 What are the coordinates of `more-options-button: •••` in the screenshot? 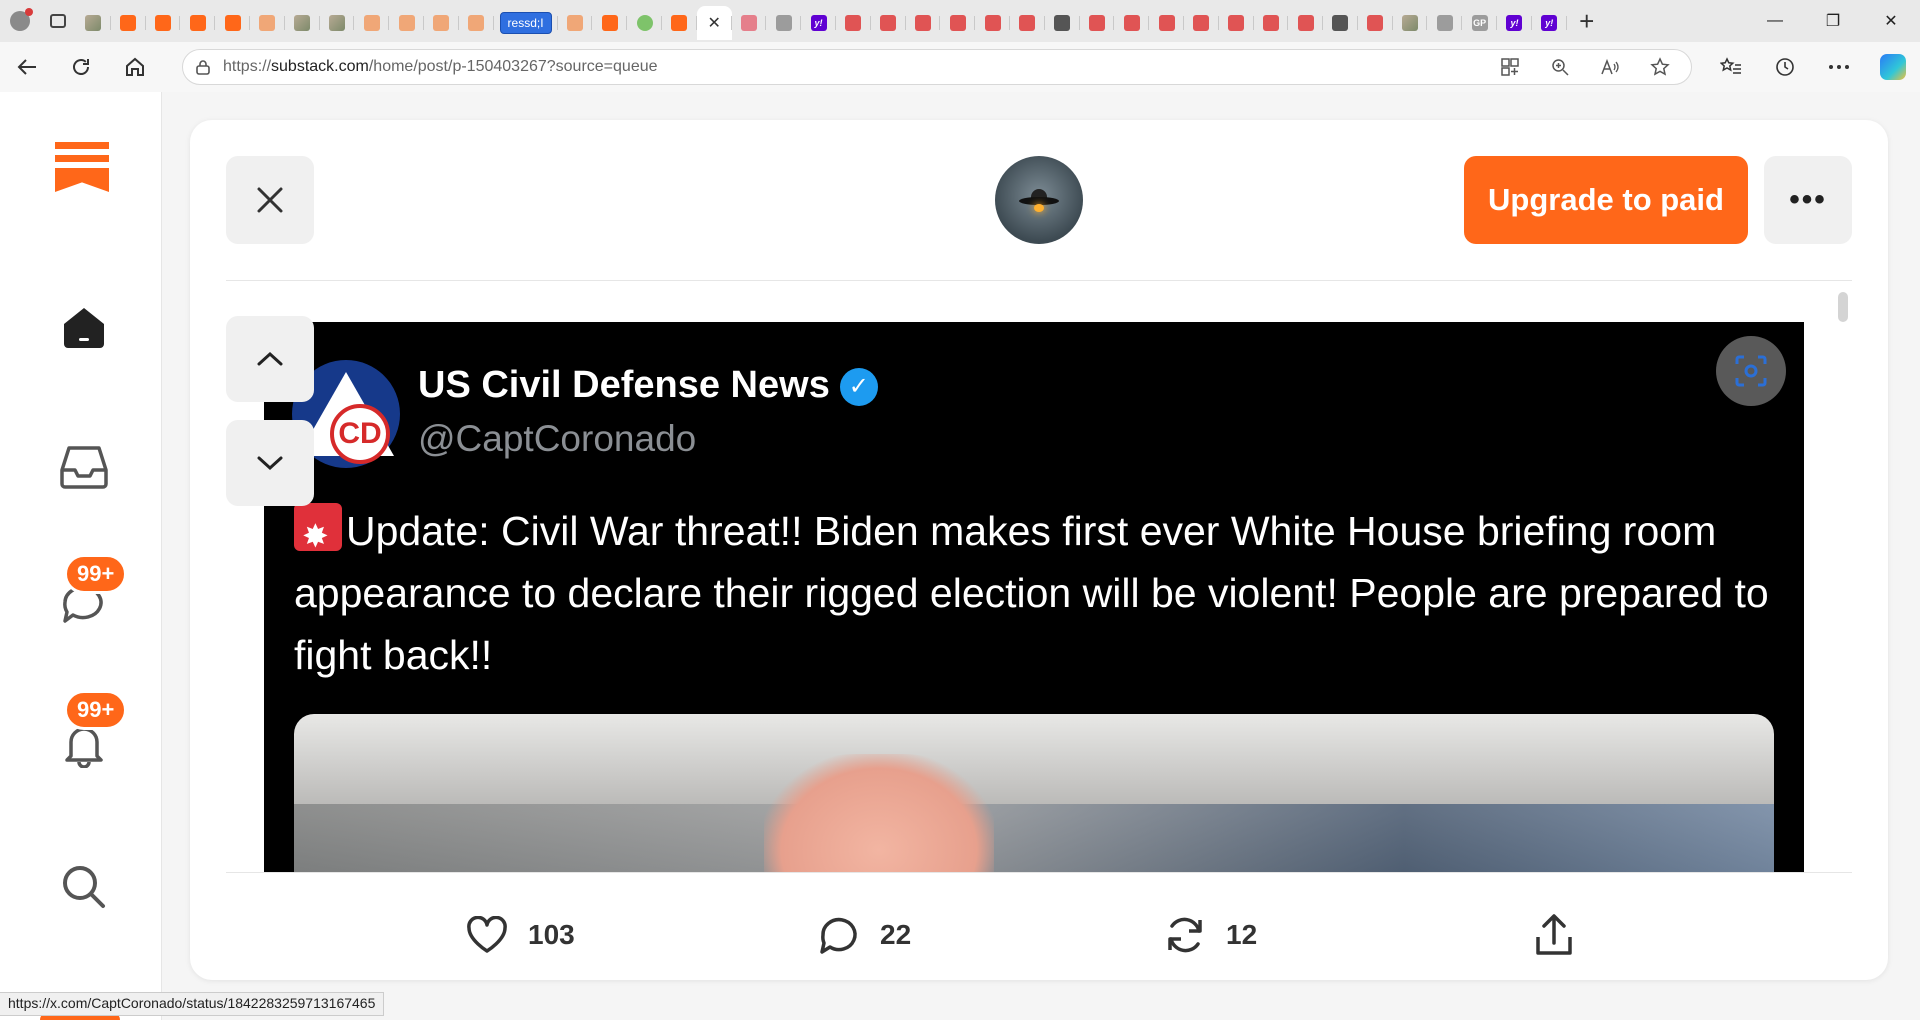 It's located at (1808, 200).